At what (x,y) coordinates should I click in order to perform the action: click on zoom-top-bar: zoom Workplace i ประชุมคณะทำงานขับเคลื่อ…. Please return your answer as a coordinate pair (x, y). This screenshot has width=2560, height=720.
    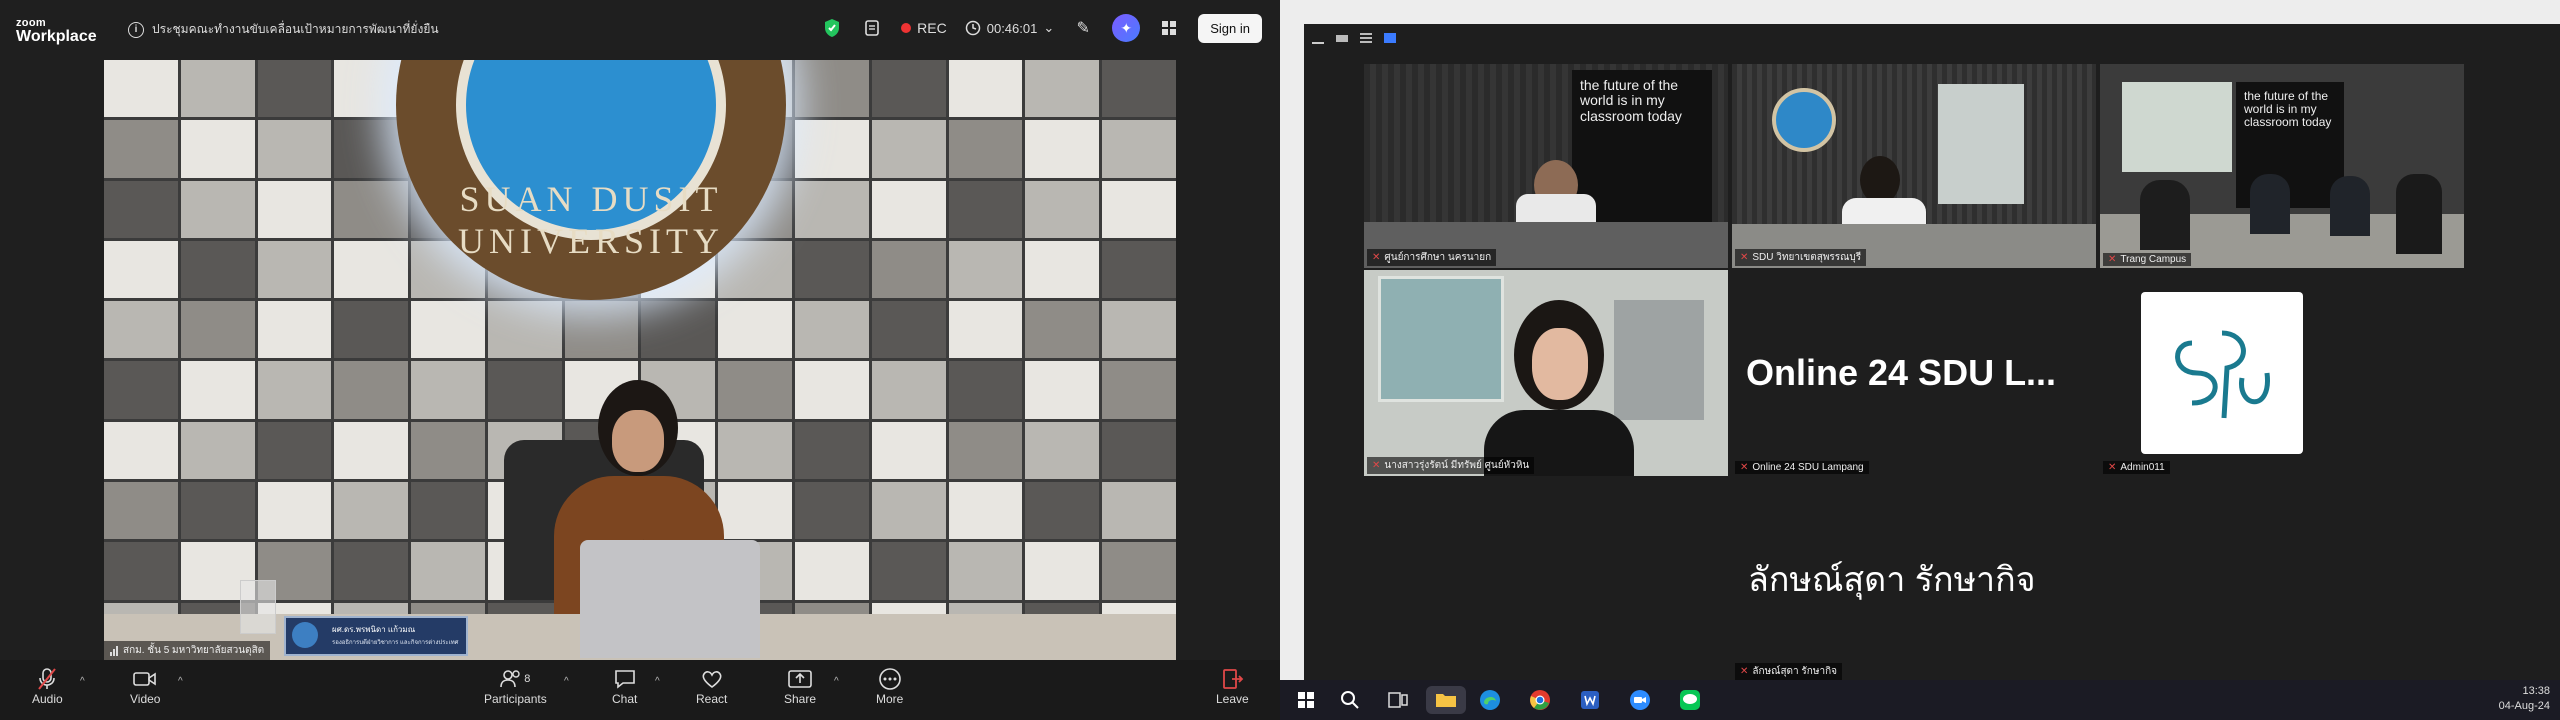
    Looking at the image, I should click on (640, 28).